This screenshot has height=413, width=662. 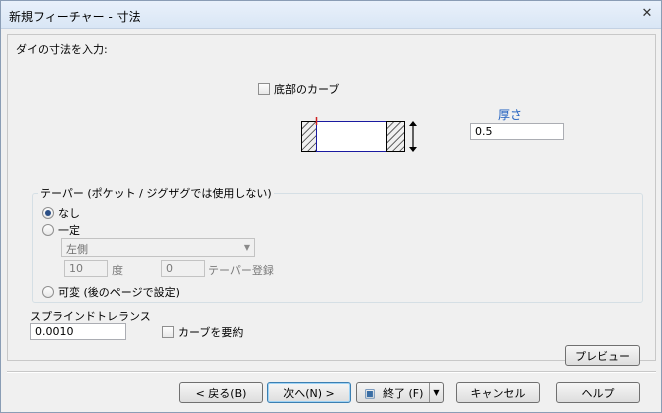 I want to click on taper-angle-unit: 度, so click(x=117, y=270).